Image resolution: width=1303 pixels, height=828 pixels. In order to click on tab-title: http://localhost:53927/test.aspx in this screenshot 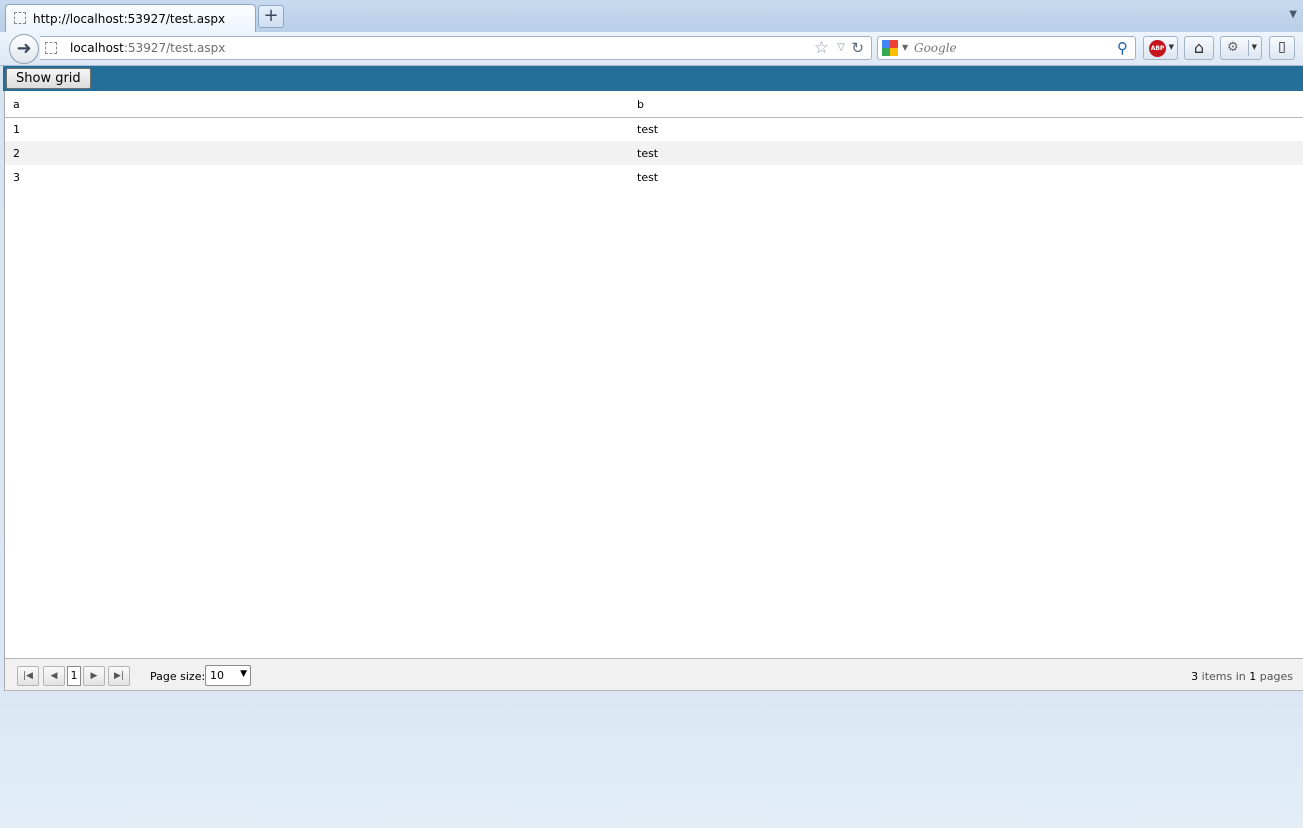, I will do `click(129, 19)`.